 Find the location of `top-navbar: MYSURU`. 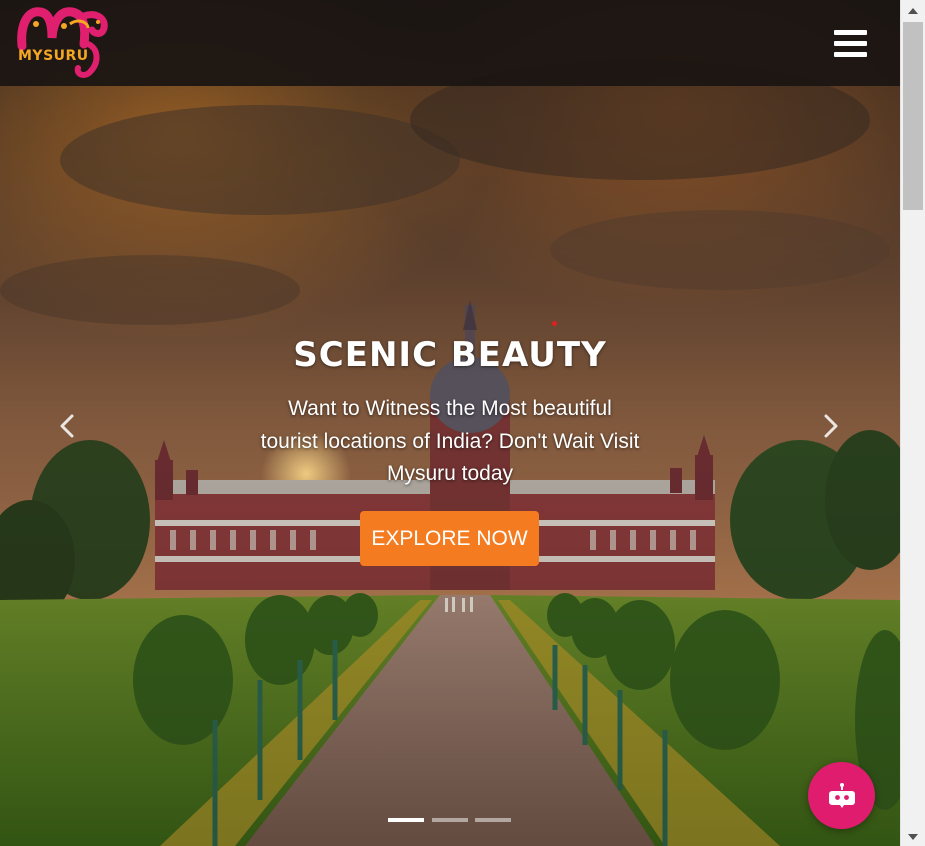

top-navbar: MYSURU is located at coordinates (450, 43).